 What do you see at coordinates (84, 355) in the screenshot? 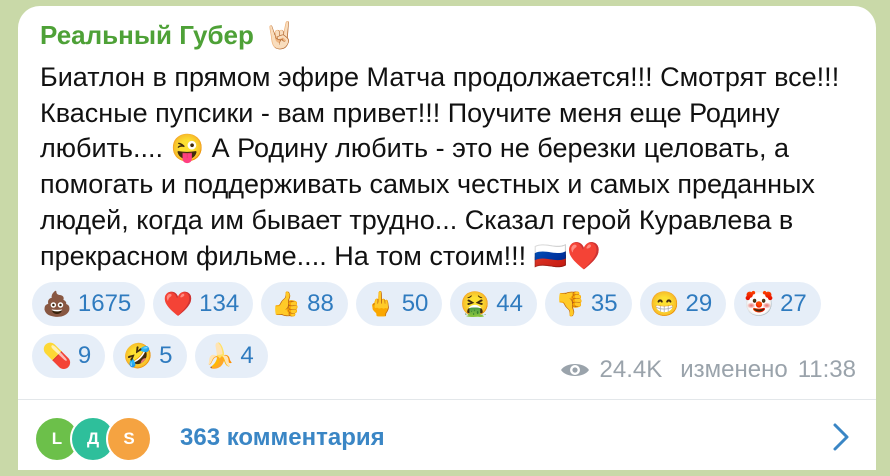
I see `reaction-count: 9` at bounding box center [84, 355].